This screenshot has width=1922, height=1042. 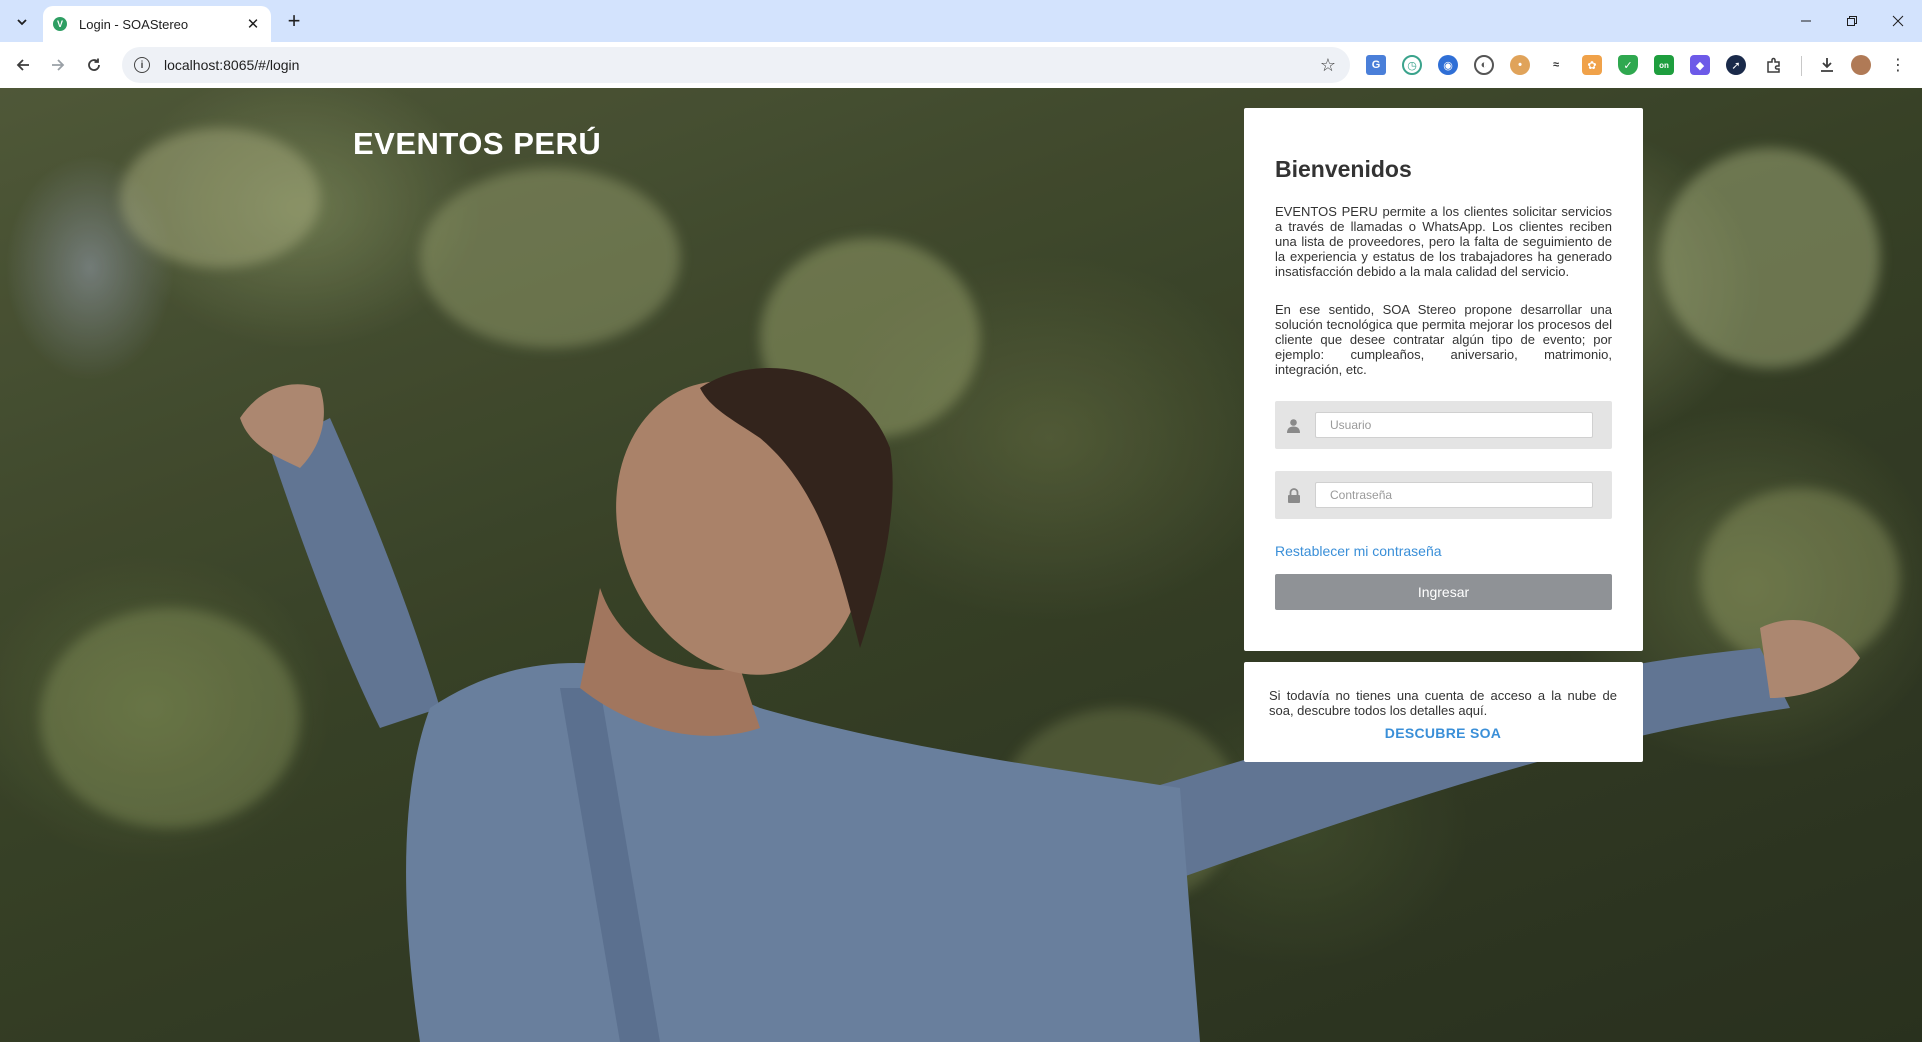 I want to click on browser-tabstrip: V Login - SOAStereo ✕ +, so click(x=961, y=21).